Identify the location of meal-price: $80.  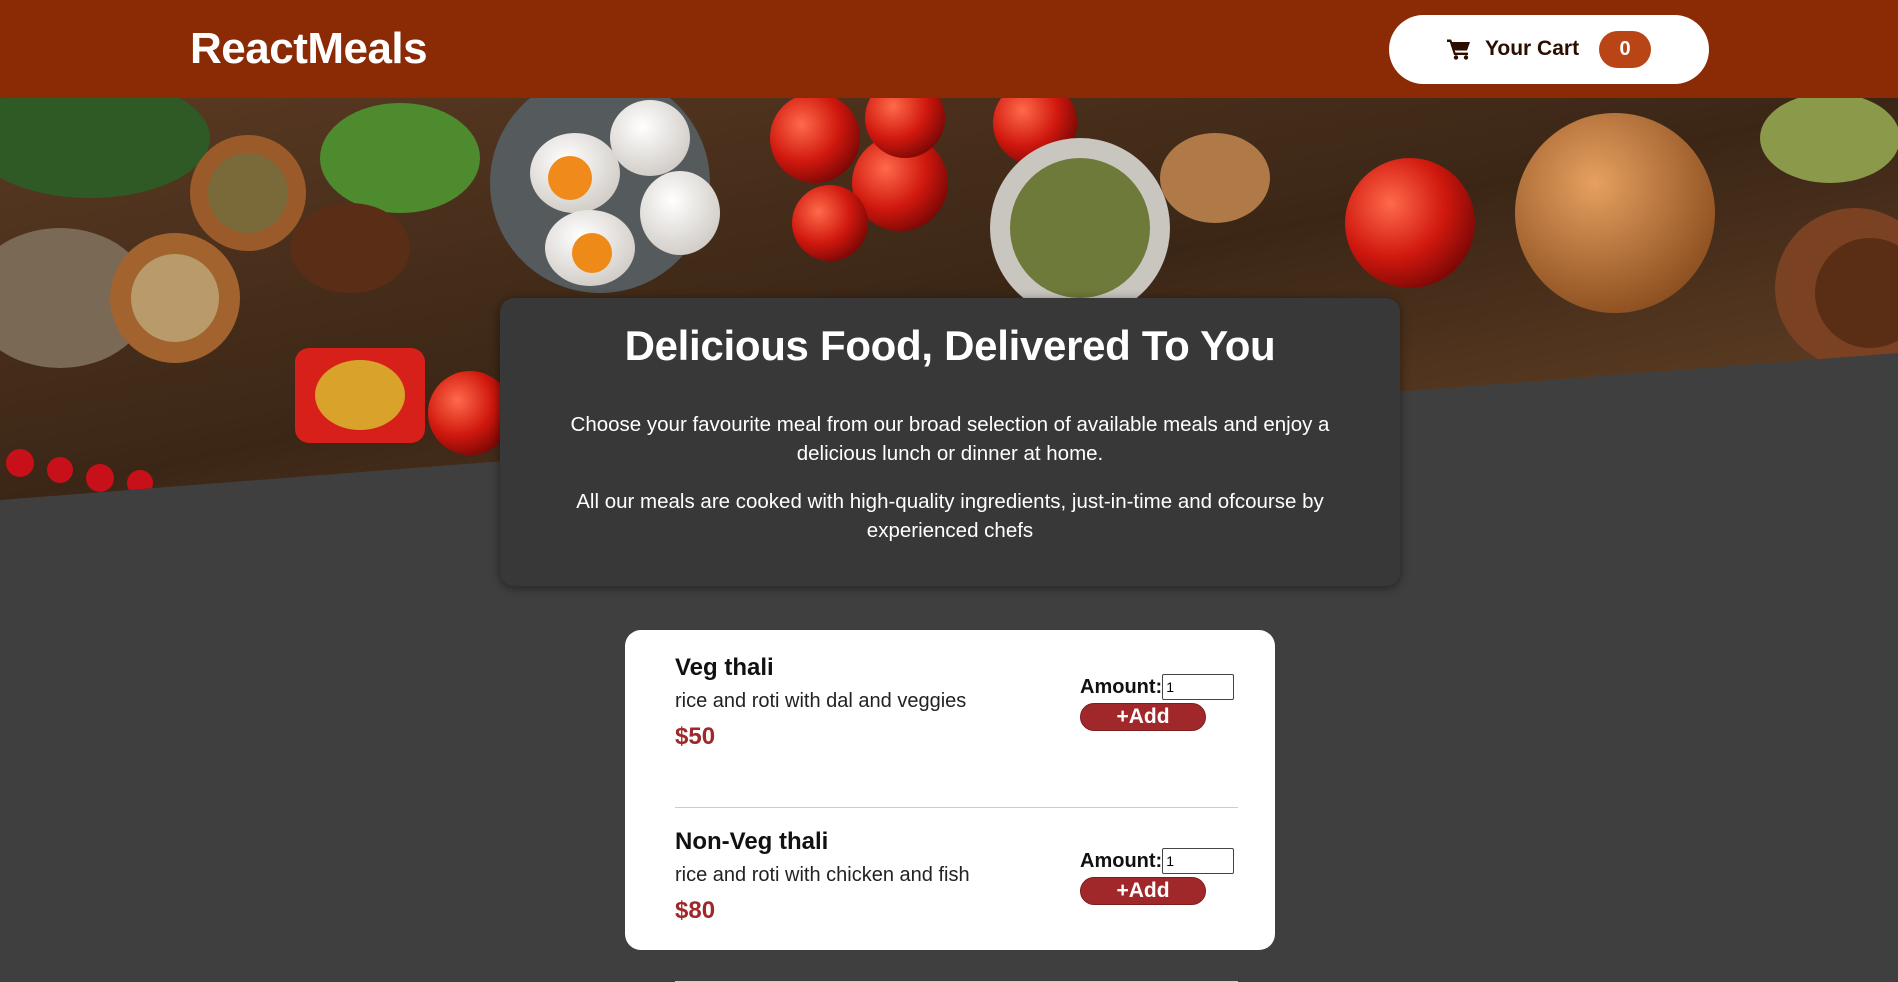
(695, 910).